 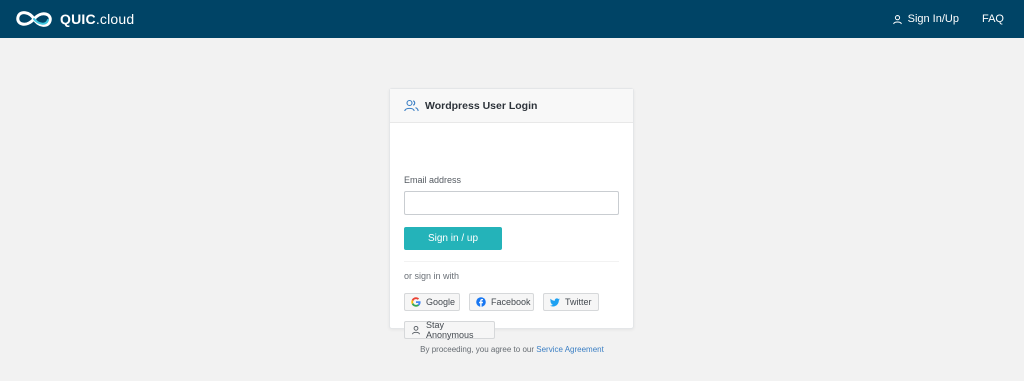 What do you see at coordinates (511, 203) in the screenshot?
I see `email-field` at bounding box center [511, 203].